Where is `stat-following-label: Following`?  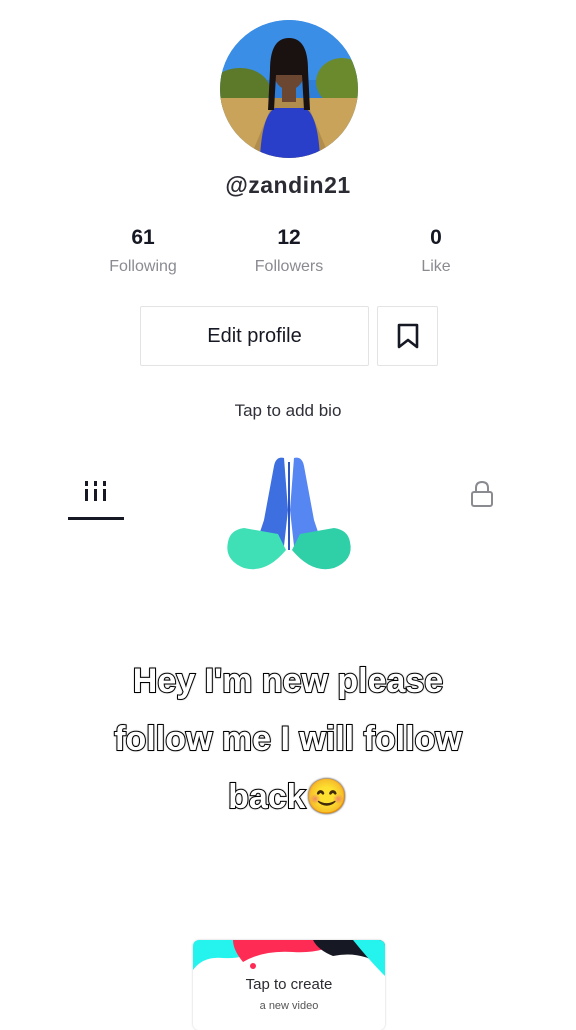
stat-following-label: Following is located at coordinates (143, 266).